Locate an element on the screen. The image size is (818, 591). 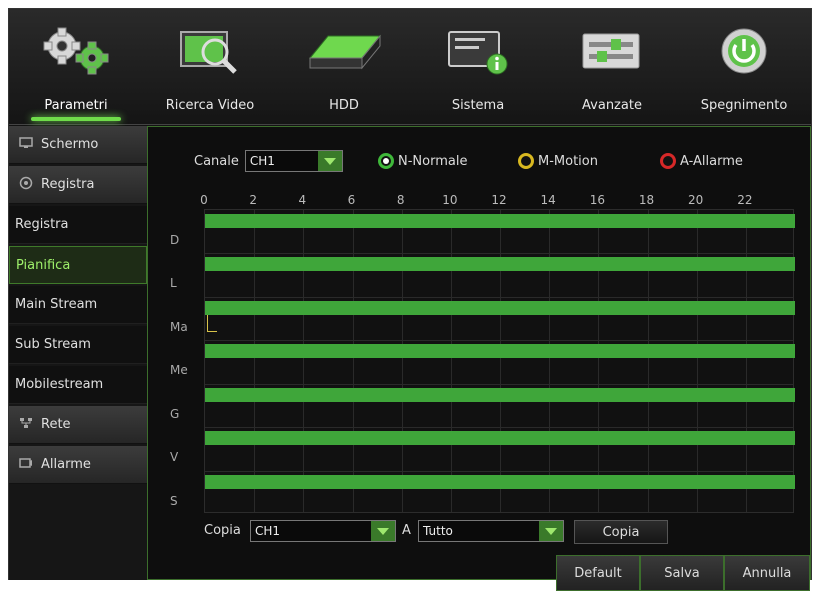
day-label: L is located at coordinates (173, 283).